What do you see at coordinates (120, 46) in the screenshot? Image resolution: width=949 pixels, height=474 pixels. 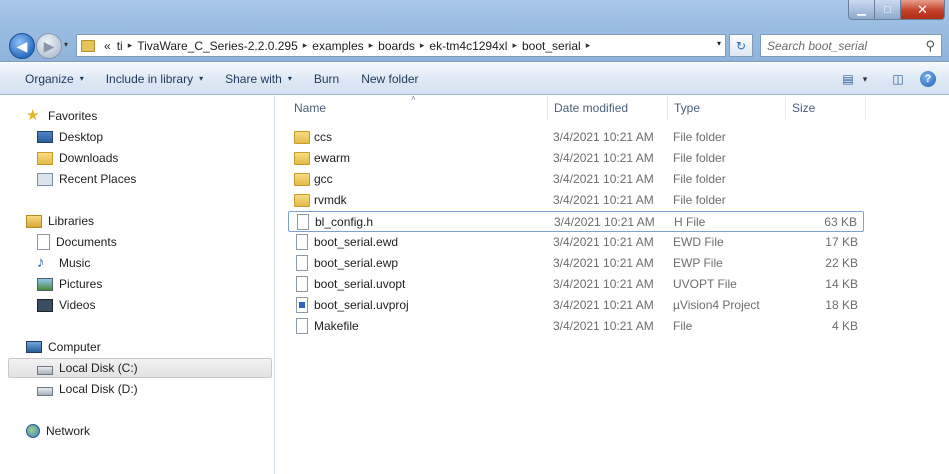 I see `breadcrumb-ti: ti` at bounding box center [120, 46].